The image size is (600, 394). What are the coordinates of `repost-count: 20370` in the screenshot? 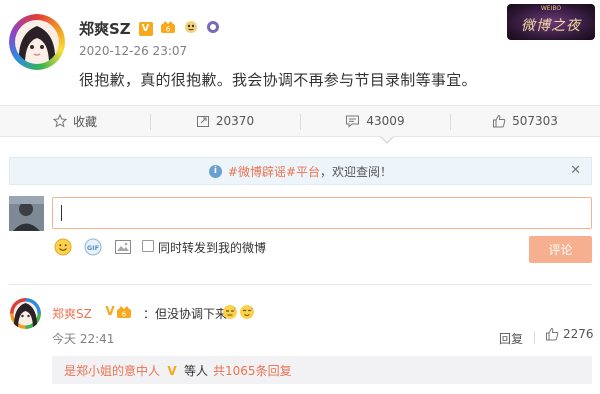 It's located at (235, 121).